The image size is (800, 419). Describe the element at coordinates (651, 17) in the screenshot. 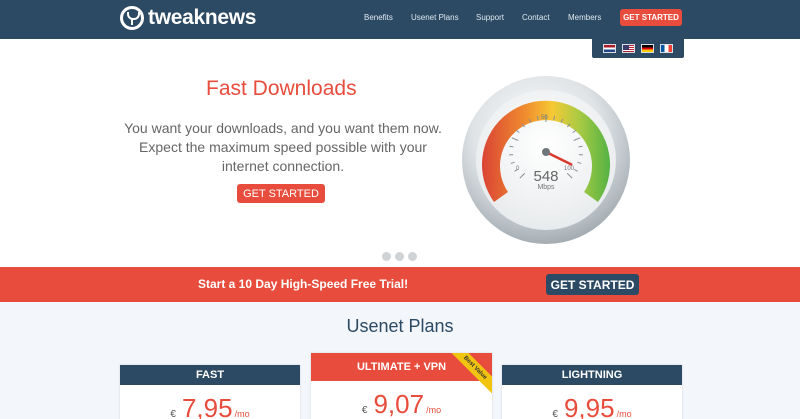

I see `nav-get-started-button: GET STARTED` at that location.